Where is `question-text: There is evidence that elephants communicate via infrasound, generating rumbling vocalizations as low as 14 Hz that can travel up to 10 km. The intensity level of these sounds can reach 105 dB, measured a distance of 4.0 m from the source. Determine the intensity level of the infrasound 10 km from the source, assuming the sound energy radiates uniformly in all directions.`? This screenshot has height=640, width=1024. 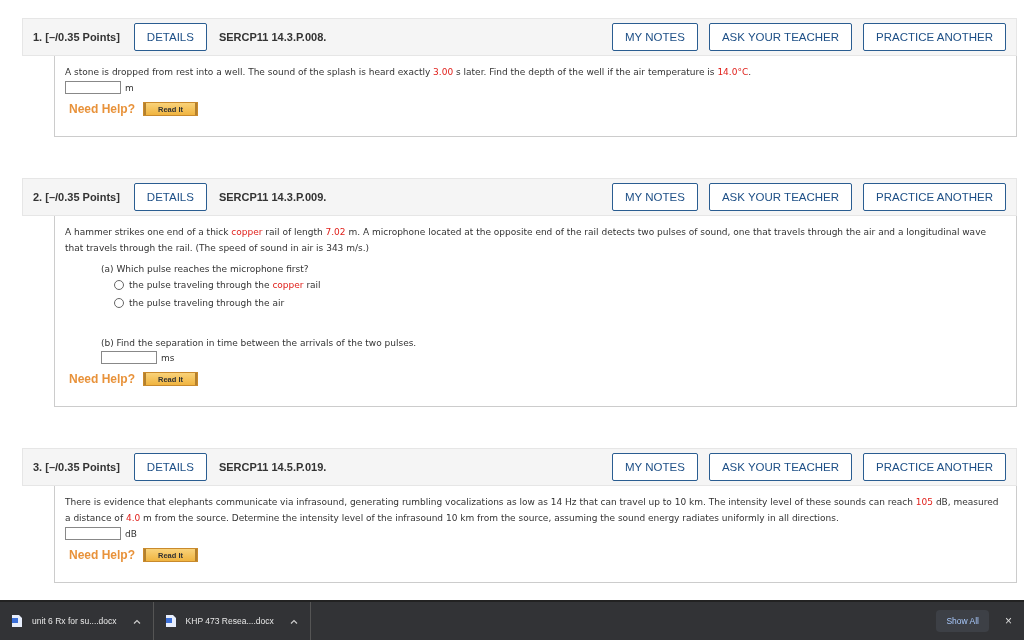 question-text: There is evidence that elephants communicate via infrasound, generating rumbling vocalizations as low as 14 Hz that can travel up to 10 km. The intensity level of these sounds can reach 105 dB, measured a distance of 4.0 m from the source. Determine the intensity level of the infrasound 10 km from the source, assuming the sound energy radiates uniformly in all directions. is located at coordinates (532, 510).